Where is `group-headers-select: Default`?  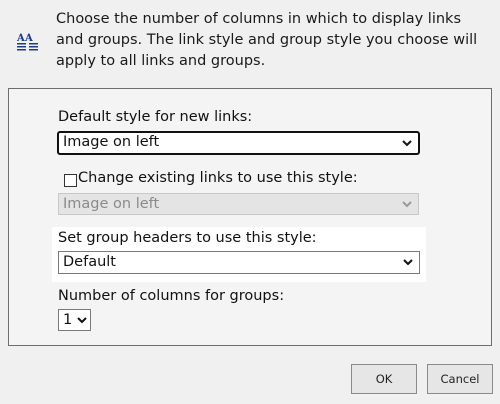 group-headers-select: Default is located at coordinates (239, 262).